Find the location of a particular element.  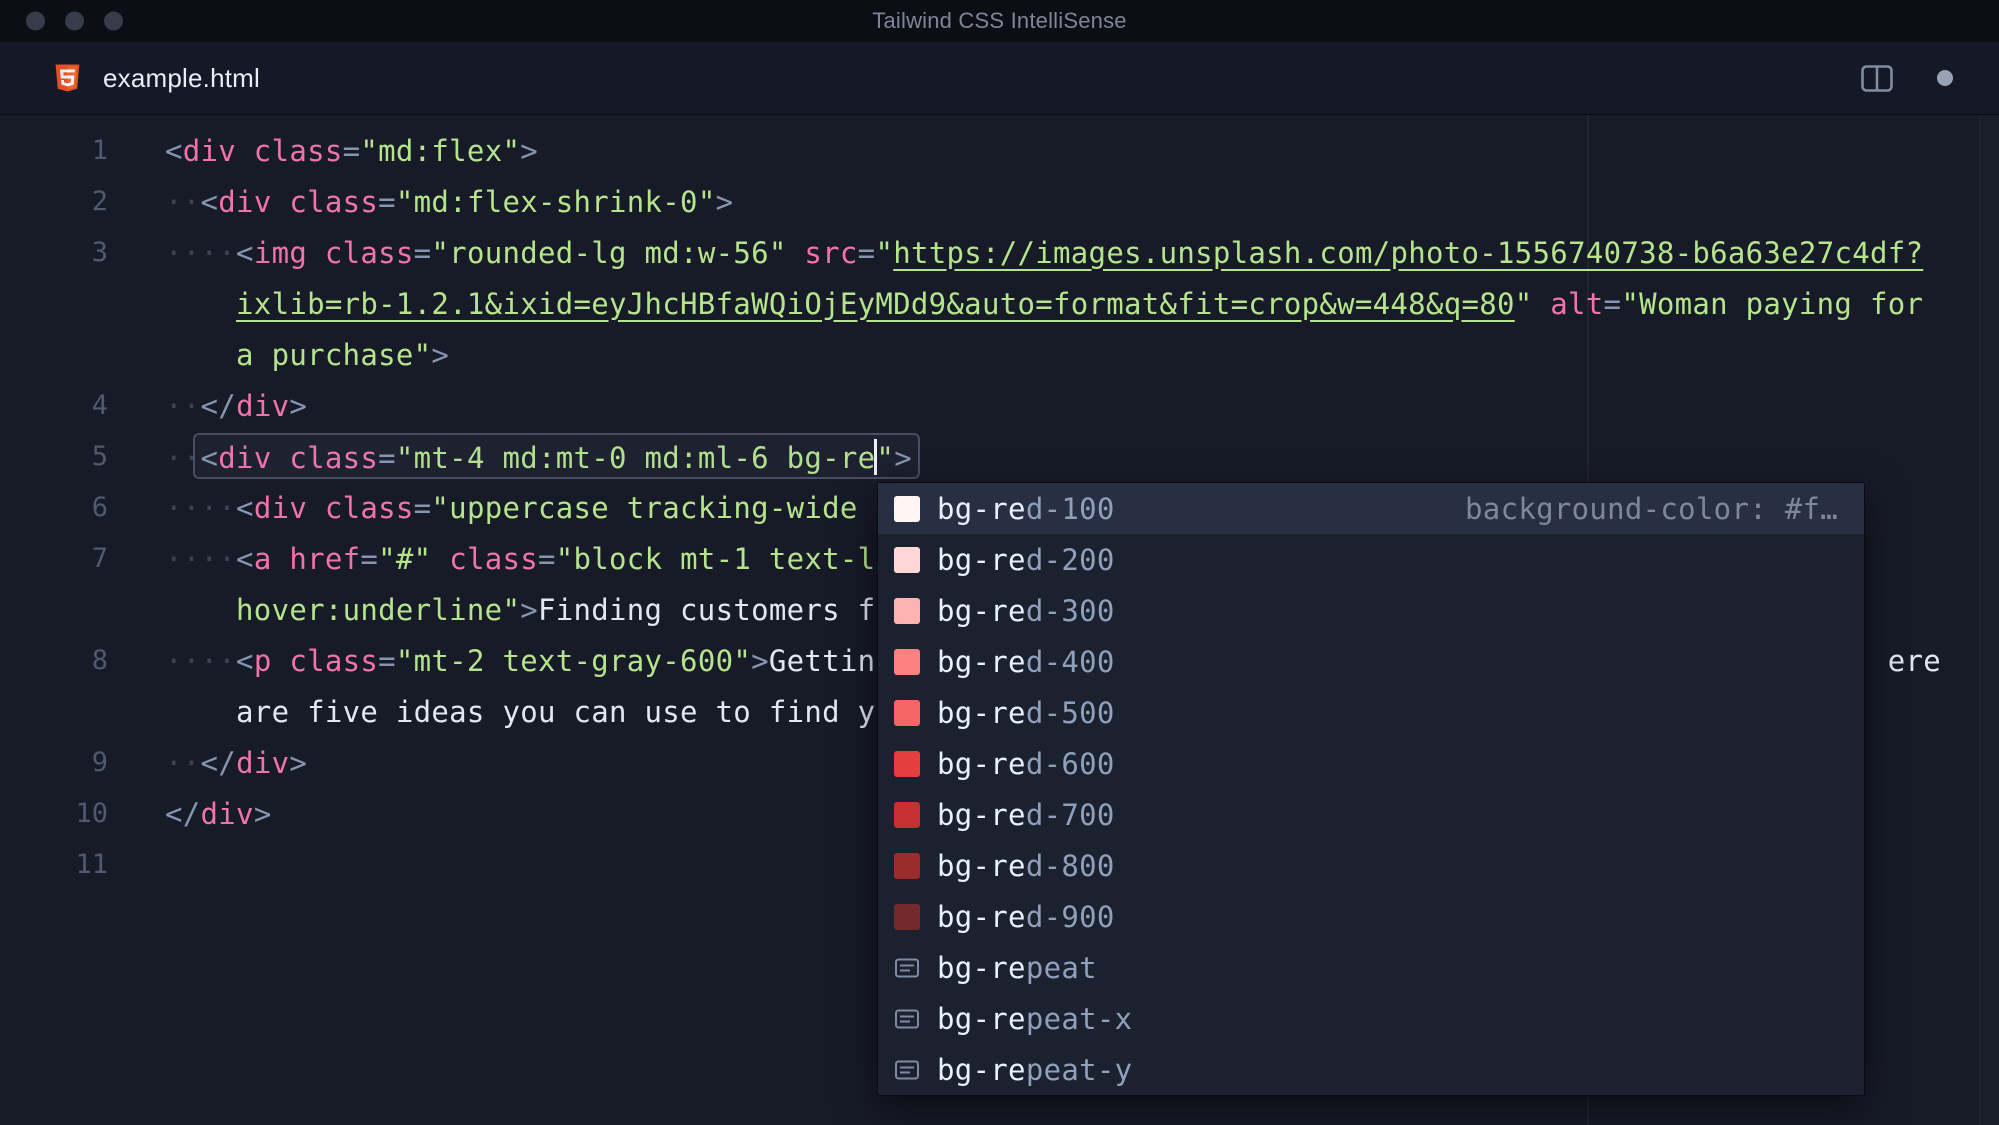

suggestion-label: bg-red-300 is located at coordinates (1026, 610).